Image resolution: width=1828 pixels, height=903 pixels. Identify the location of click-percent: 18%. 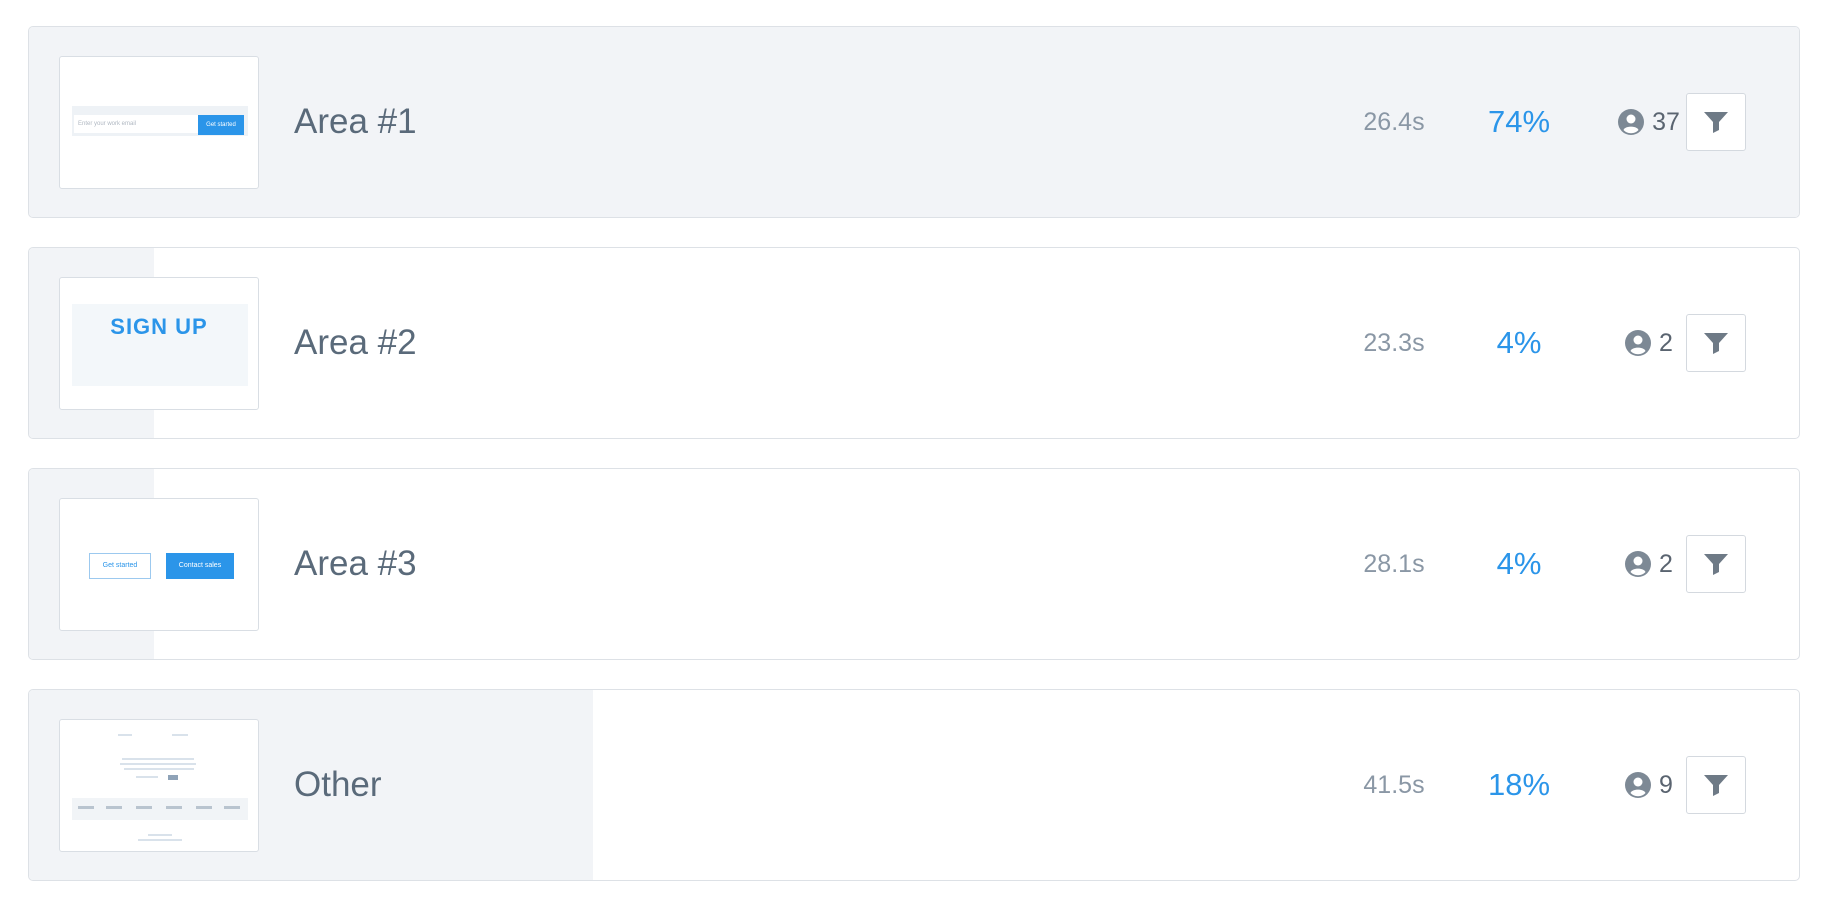
(1519, 784).